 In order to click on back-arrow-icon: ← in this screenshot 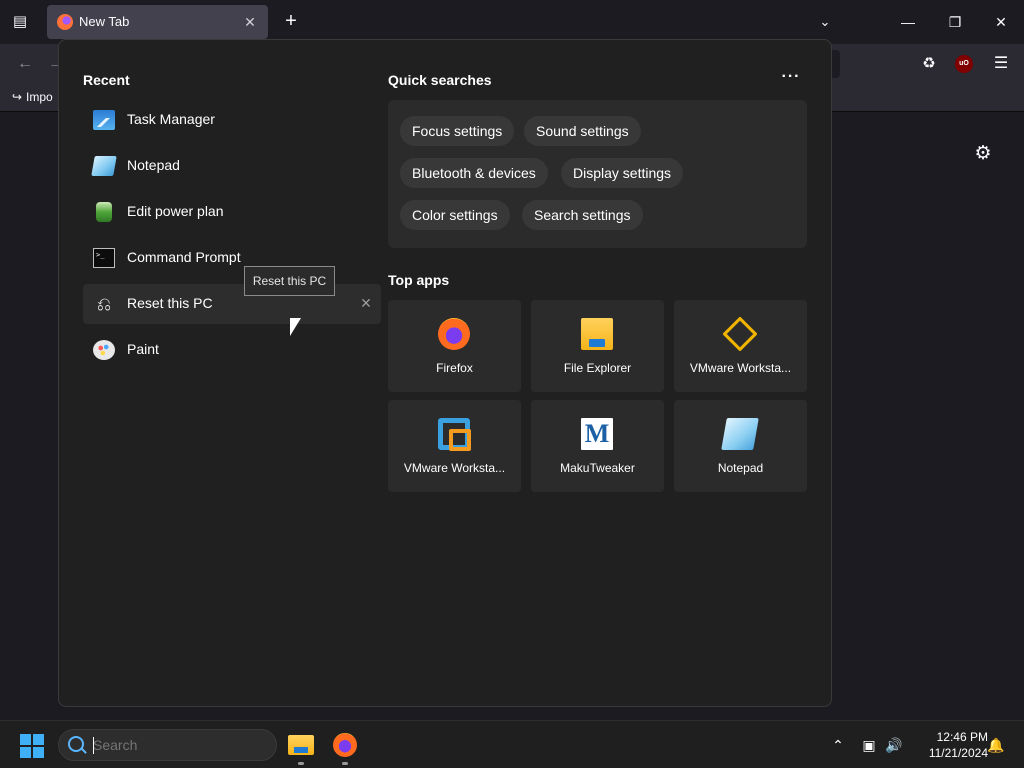, I will do `click(25, 64)`.